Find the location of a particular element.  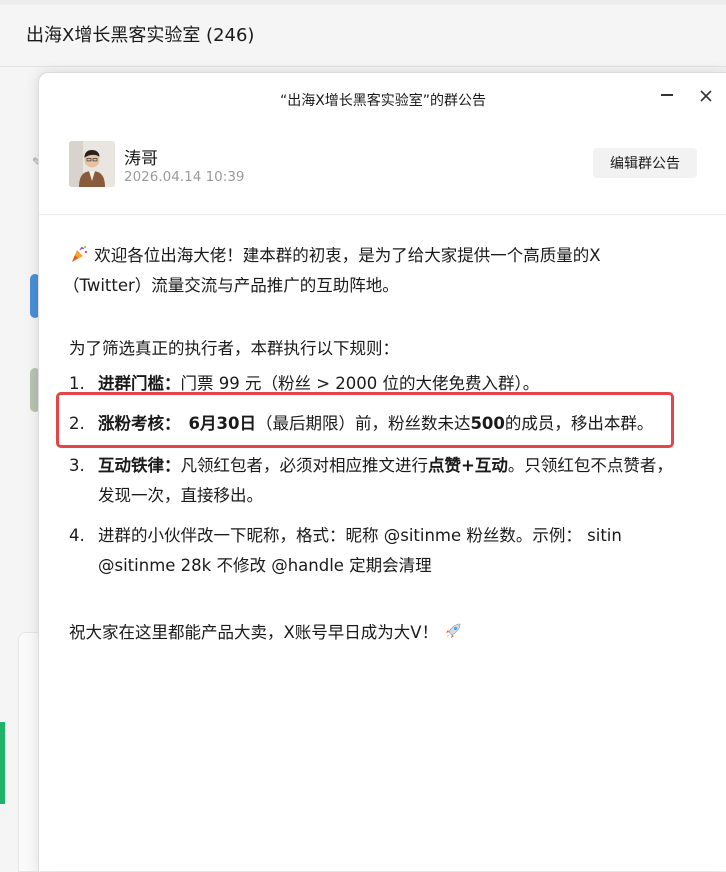

intro-text-1: 欢迎各位出海大佬！建本群的初衷，是为了给大家提供一个高质量的X is located at coordinates (347, 255).